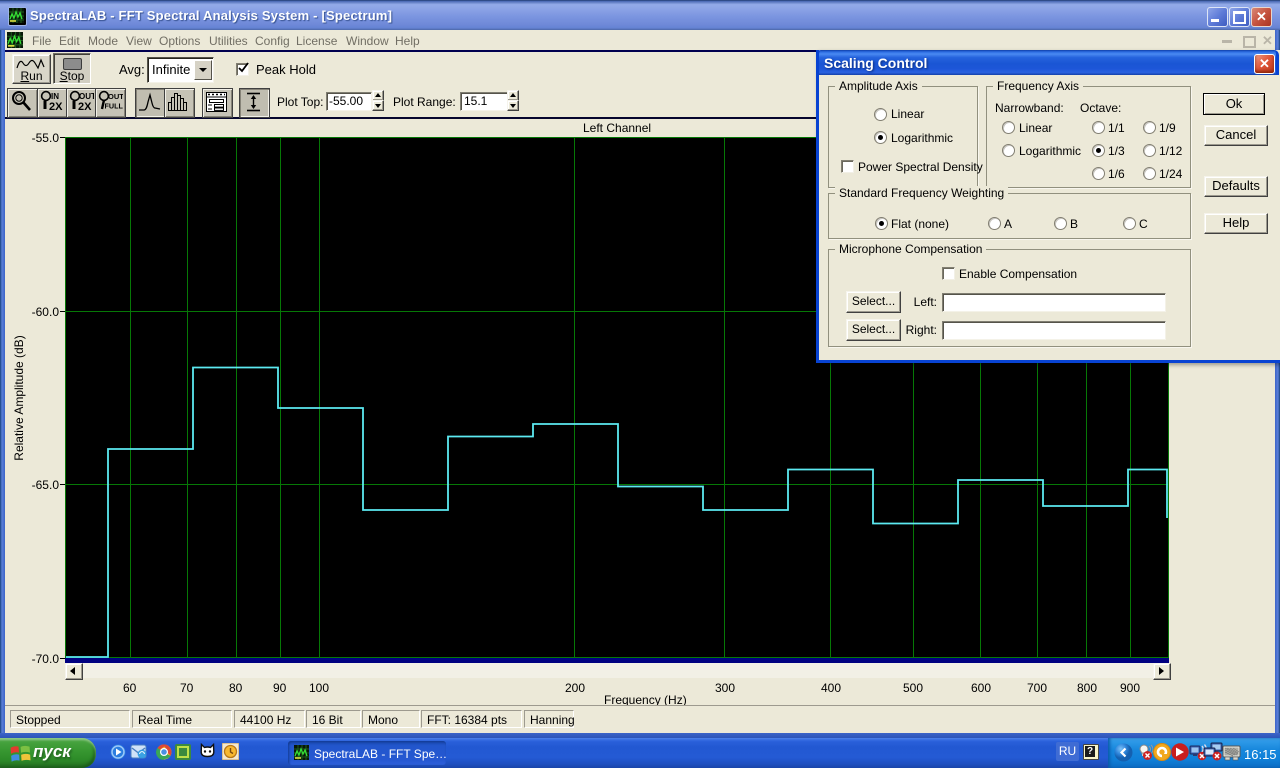 The height and width of the screenshot is (768, 1280). I want to click on svg-text: IN, so click(55, 96).